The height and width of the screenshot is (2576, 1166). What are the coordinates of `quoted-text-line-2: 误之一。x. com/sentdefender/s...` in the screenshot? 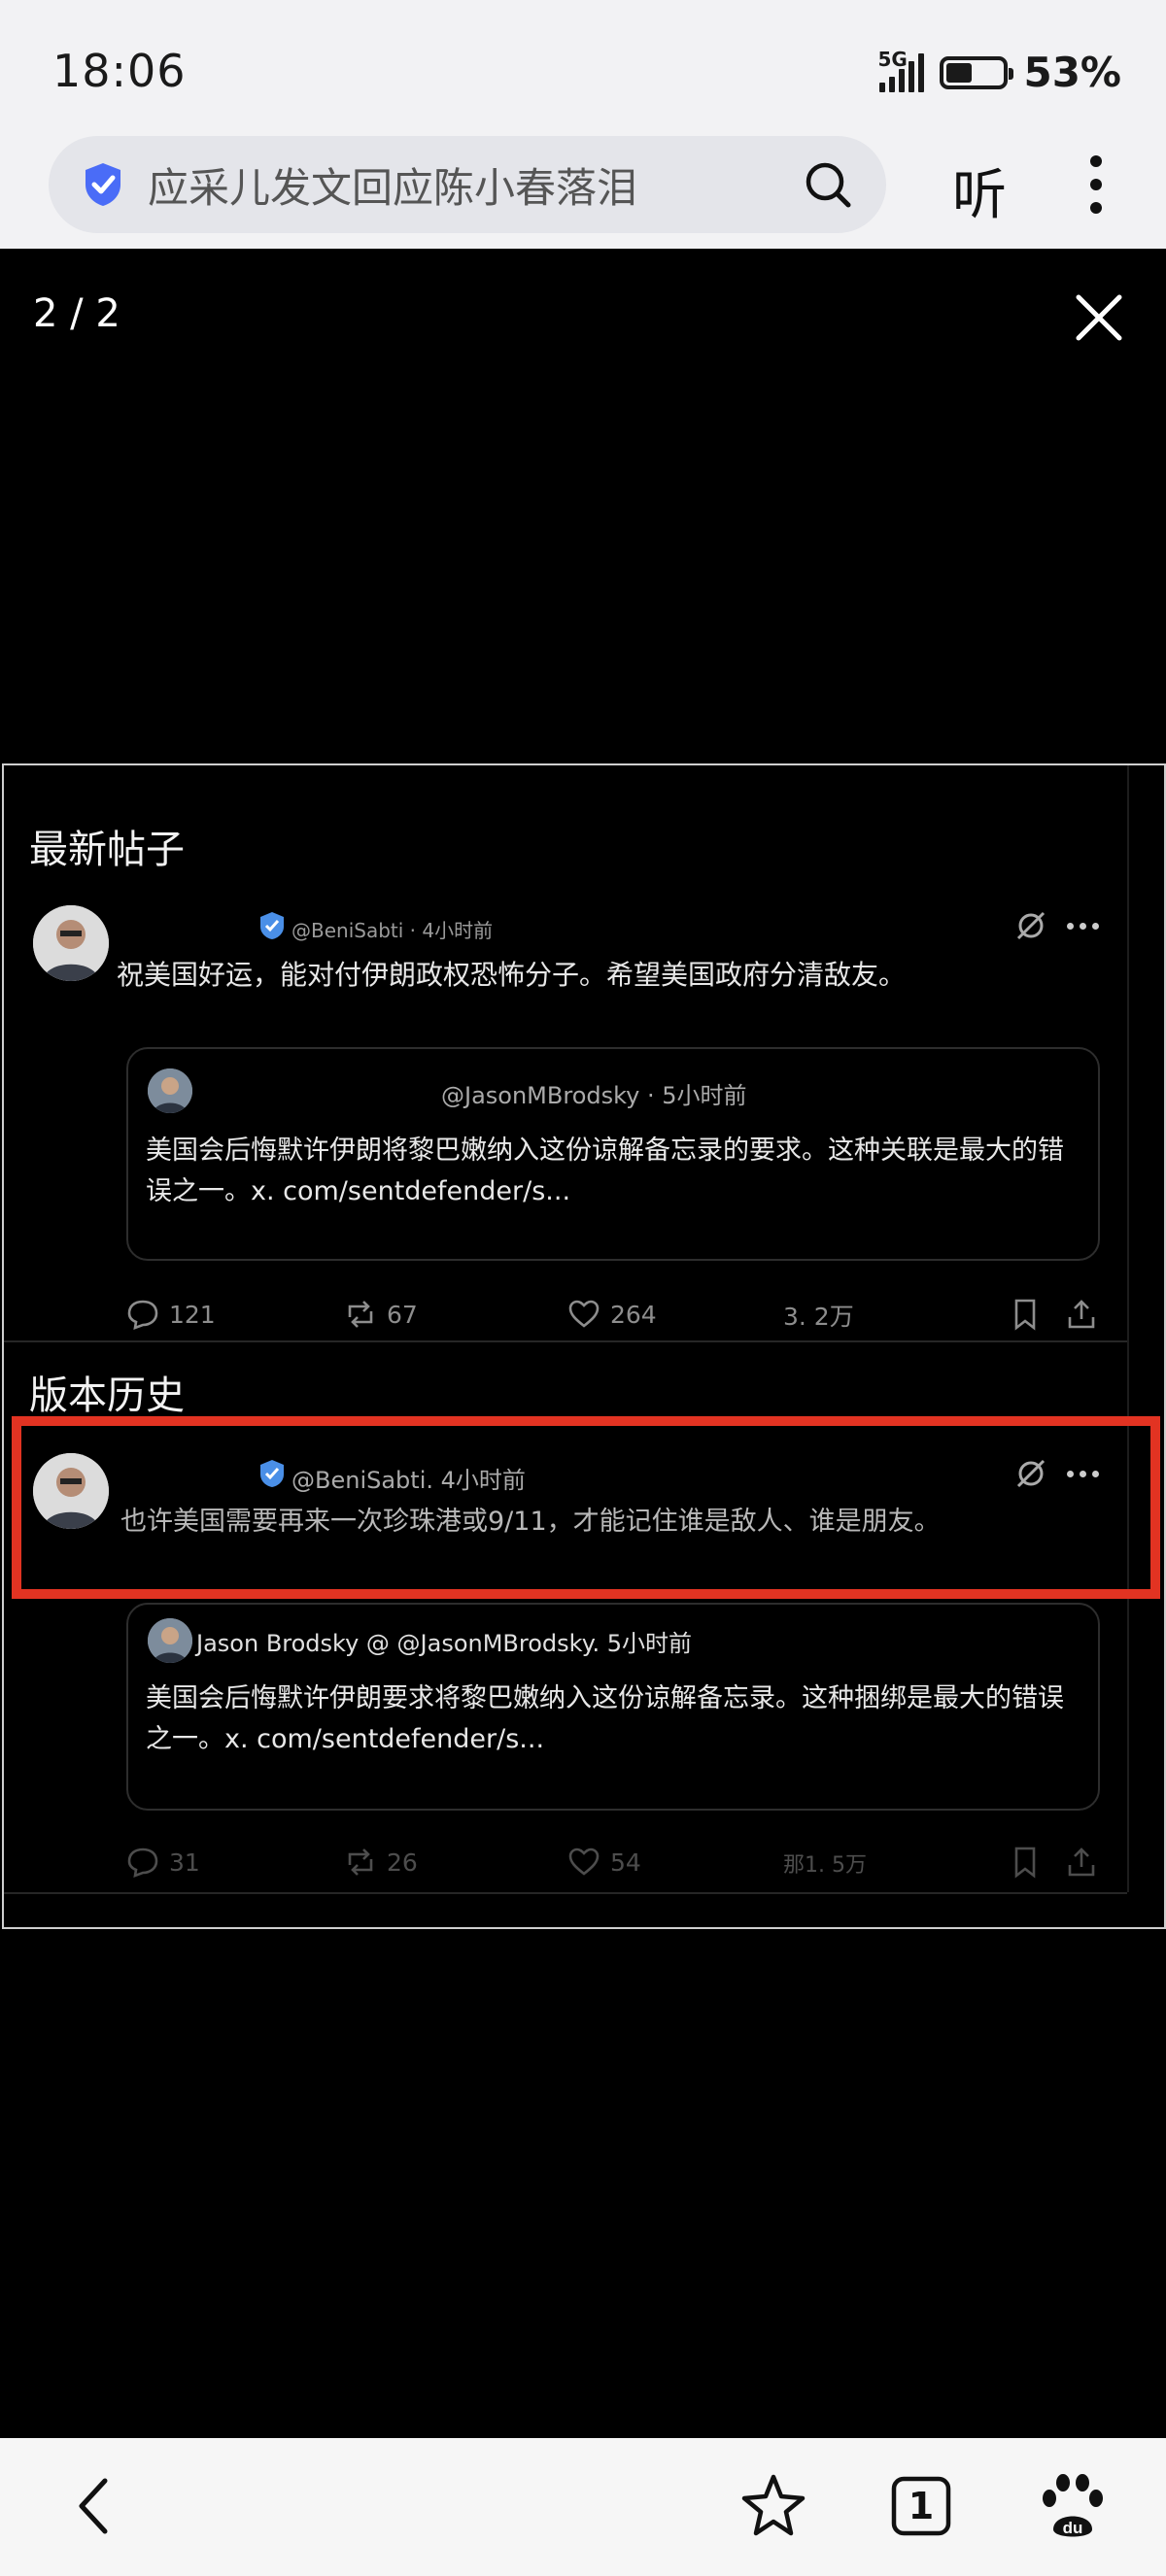 It's located at (358, 1191).